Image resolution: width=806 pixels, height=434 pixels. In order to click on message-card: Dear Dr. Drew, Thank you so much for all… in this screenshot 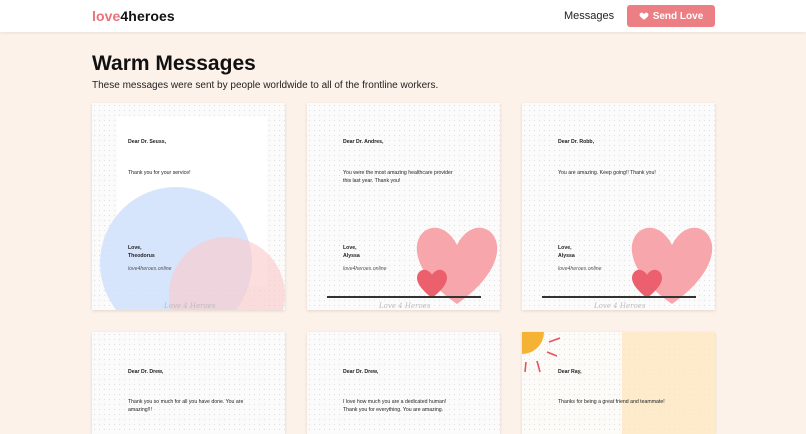, I will do `click(188, 383)`.